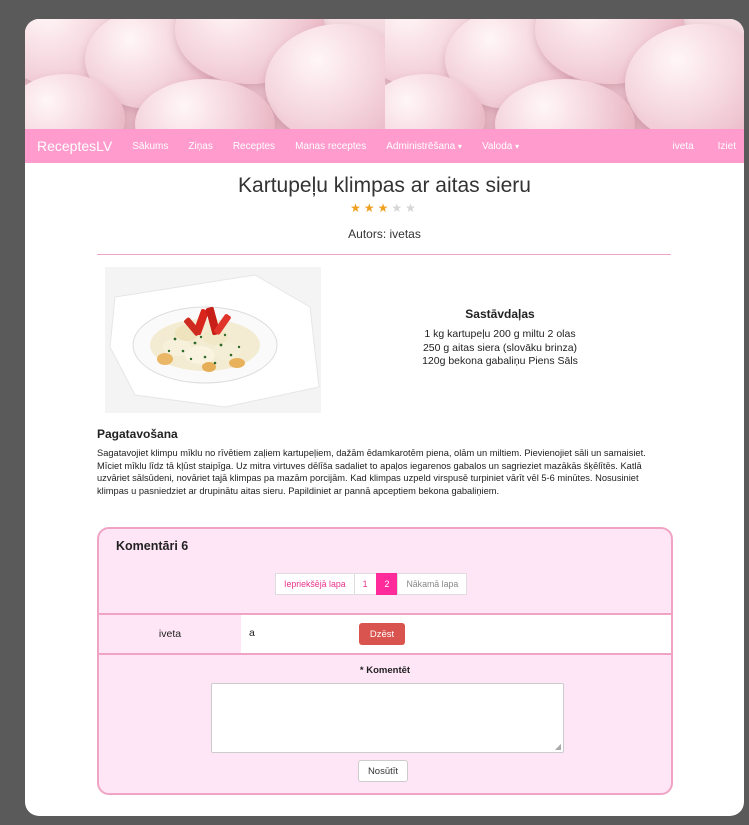 This screenshot has width=749, height=825. What do you see at coordinates (500, 334) in the screenshot?
I see `ingredients-line: 1 kg kartupeļu 200 g miltu 2 olas` at bounding box center [500, 334].